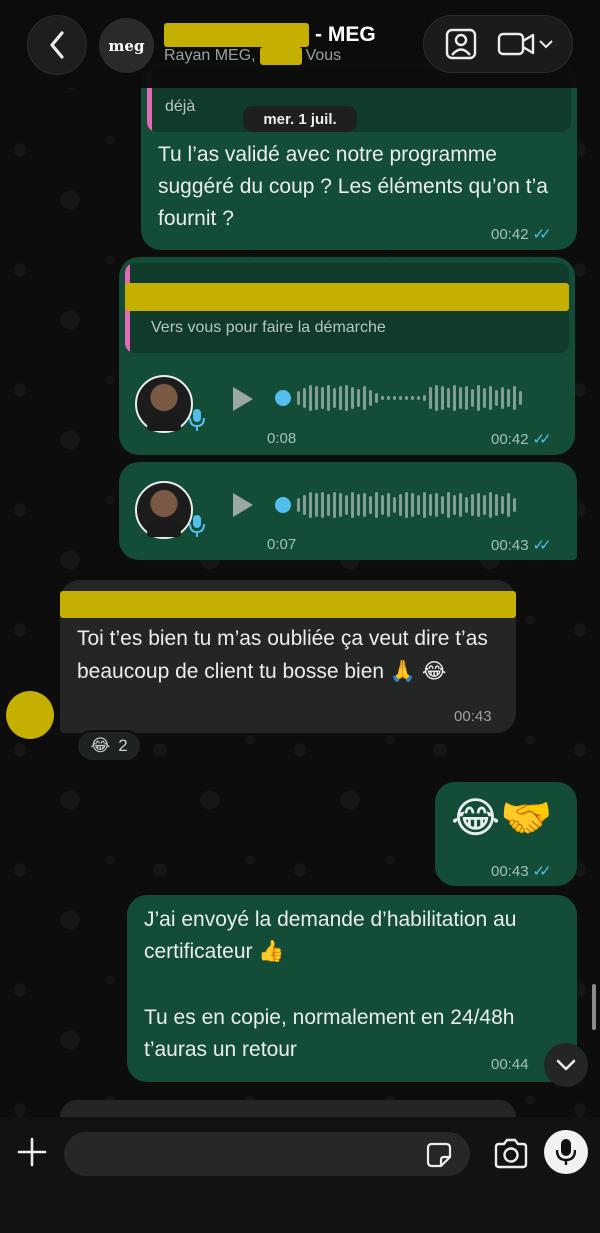 The image size is (600, 1233). I want to click on voice-message-bubble: 0:07 00:43 ✓✓, so click(348, 511).